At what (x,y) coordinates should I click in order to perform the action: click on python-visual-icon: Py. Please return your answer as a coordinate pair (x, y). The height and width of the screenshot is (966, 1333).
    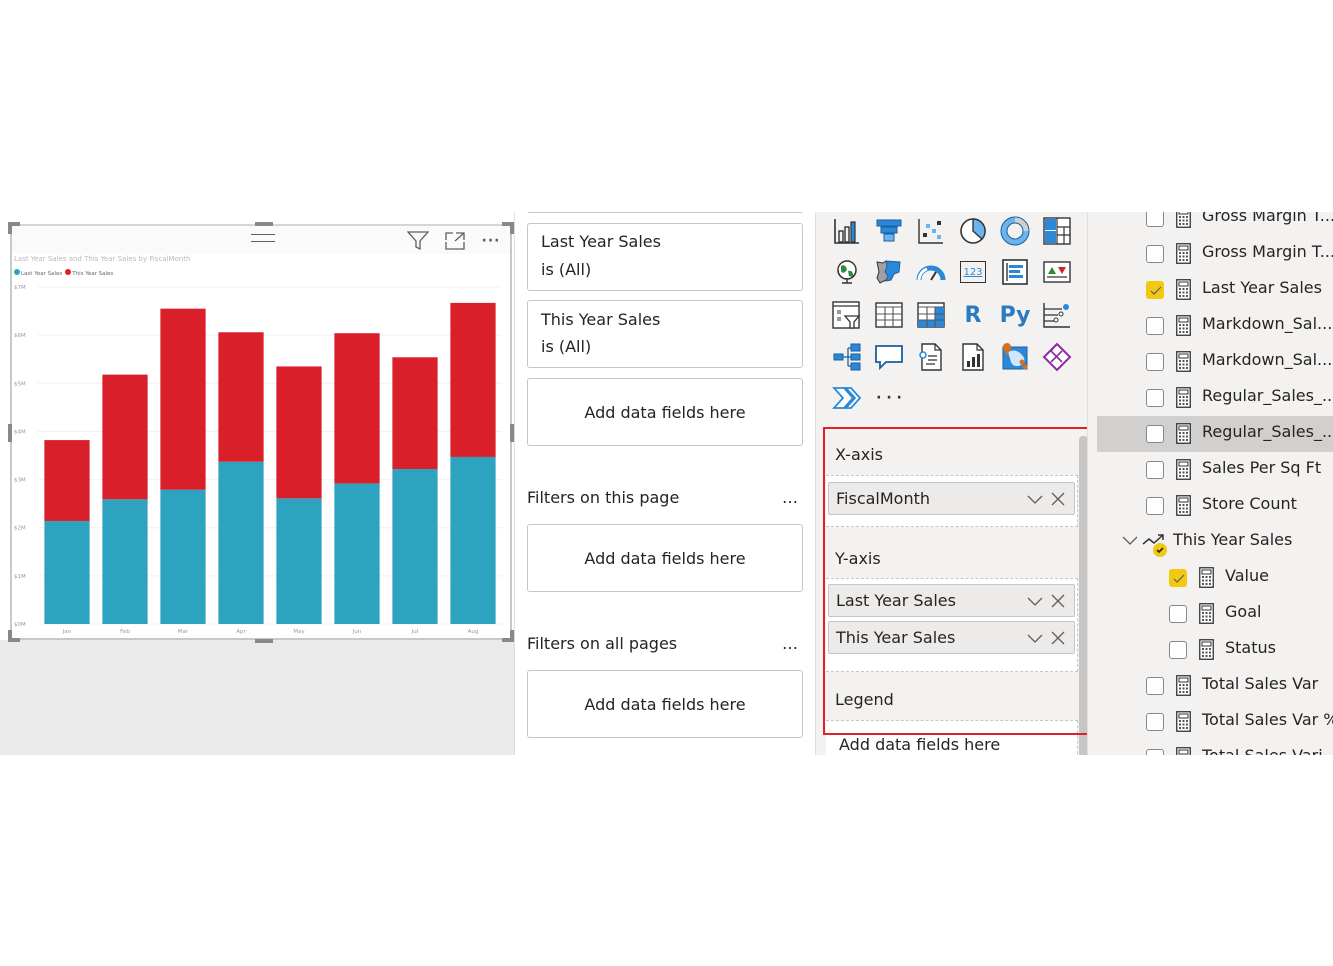
    Looking at the image, I should click on (1015, 315).